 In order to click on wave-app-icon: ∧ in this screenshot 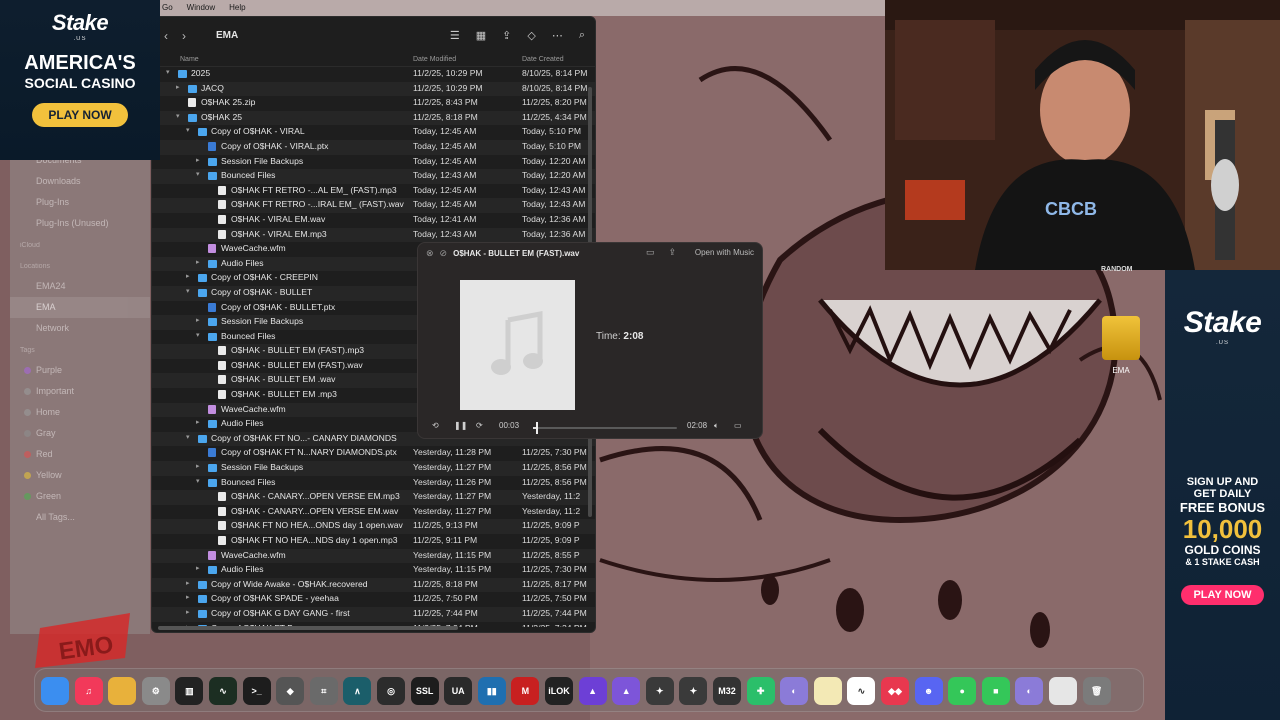, I will do `click(357, 691)`.